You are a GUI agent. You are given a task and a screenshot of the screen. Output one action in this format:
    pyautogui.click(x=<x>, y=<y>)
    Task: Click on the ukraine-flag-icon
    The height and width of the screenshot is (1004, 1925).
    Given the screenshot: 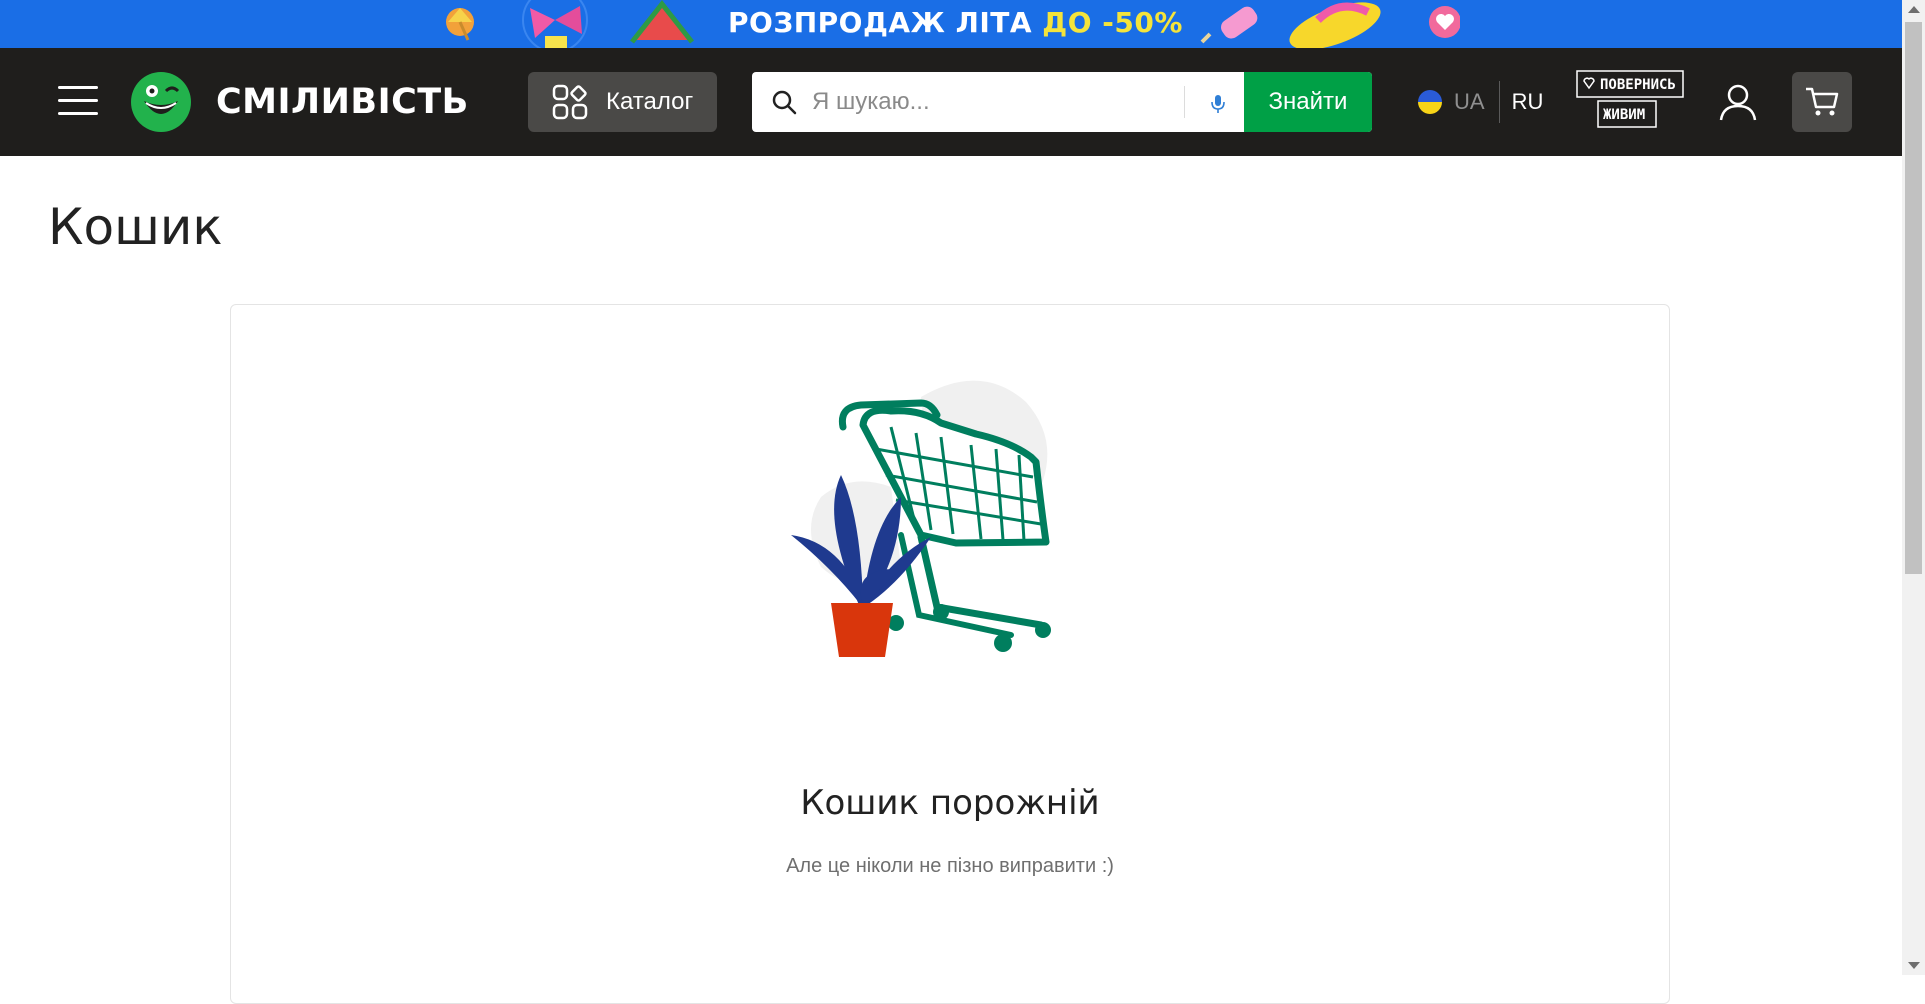 What is the action you would take?
    pyautogui.click(x=1430, y=102)
    